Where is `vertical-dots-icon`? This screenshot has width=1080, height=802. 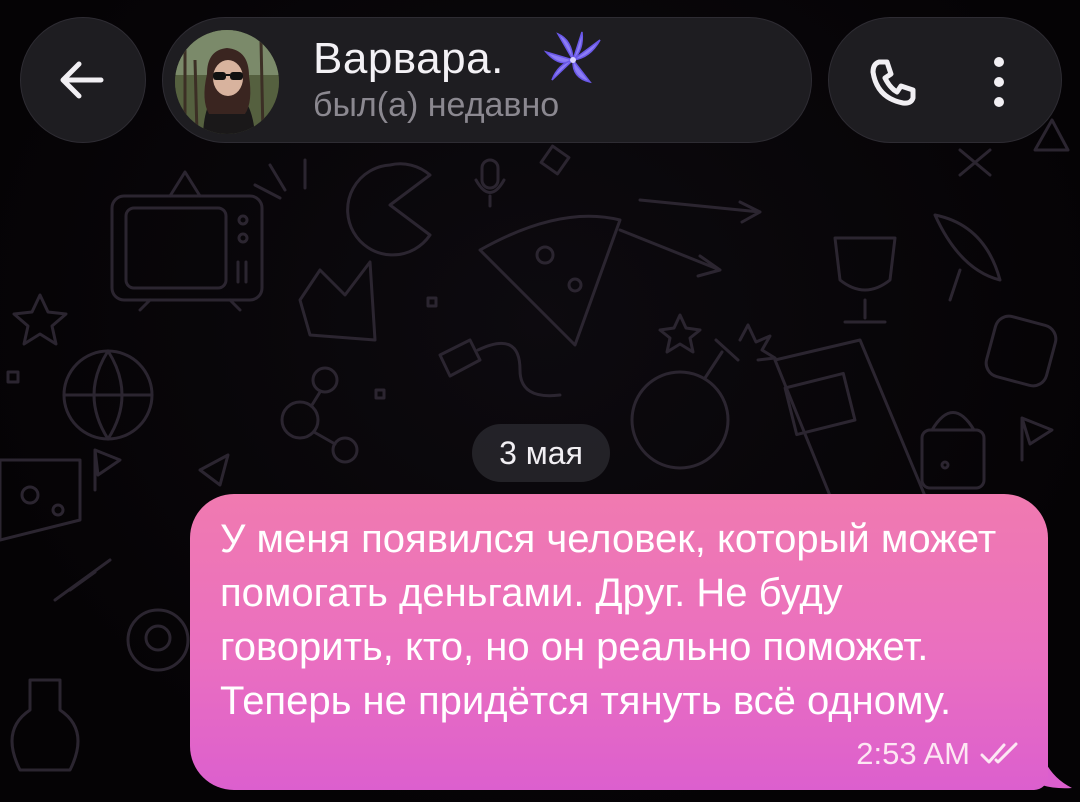 vertical-dots-icon is located at coordinates (999, 82).